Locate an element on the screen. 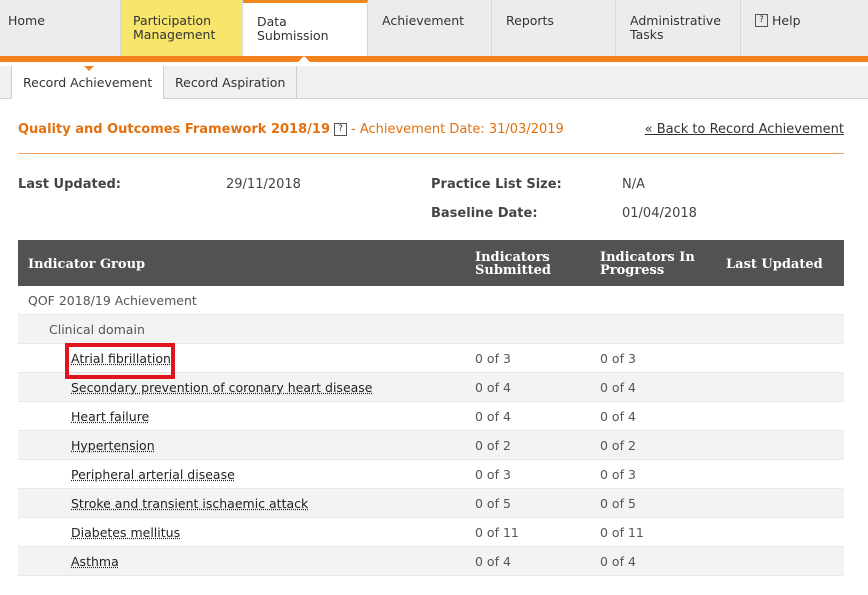  nav-tab-participation-management: Participation Management is located at coordinates (182, 28).